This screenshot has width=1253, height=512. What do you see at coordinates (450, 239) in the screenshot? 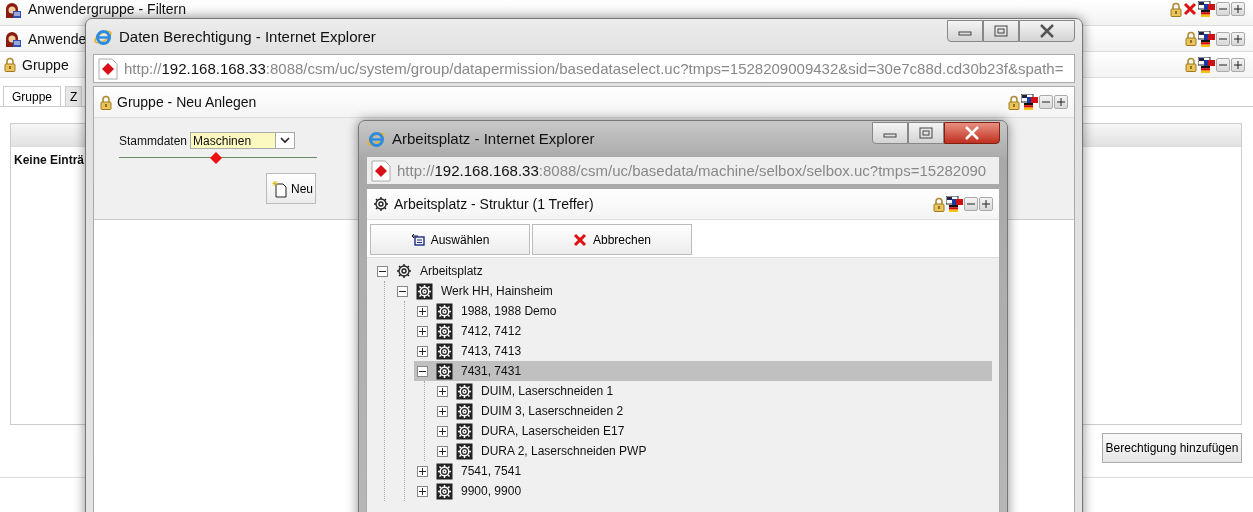
I see `select-button: Auswählen` at bounding box center [450, 239].